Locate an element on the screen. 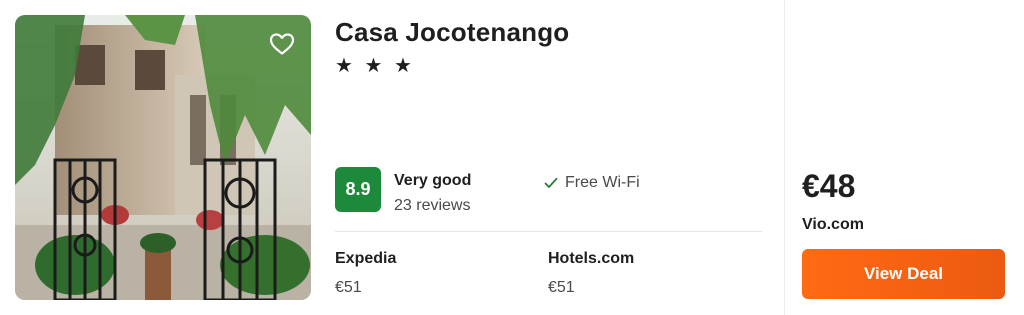 The image size is (1024, 315). provider-name: Expedia is located at coordinates (366, 258).